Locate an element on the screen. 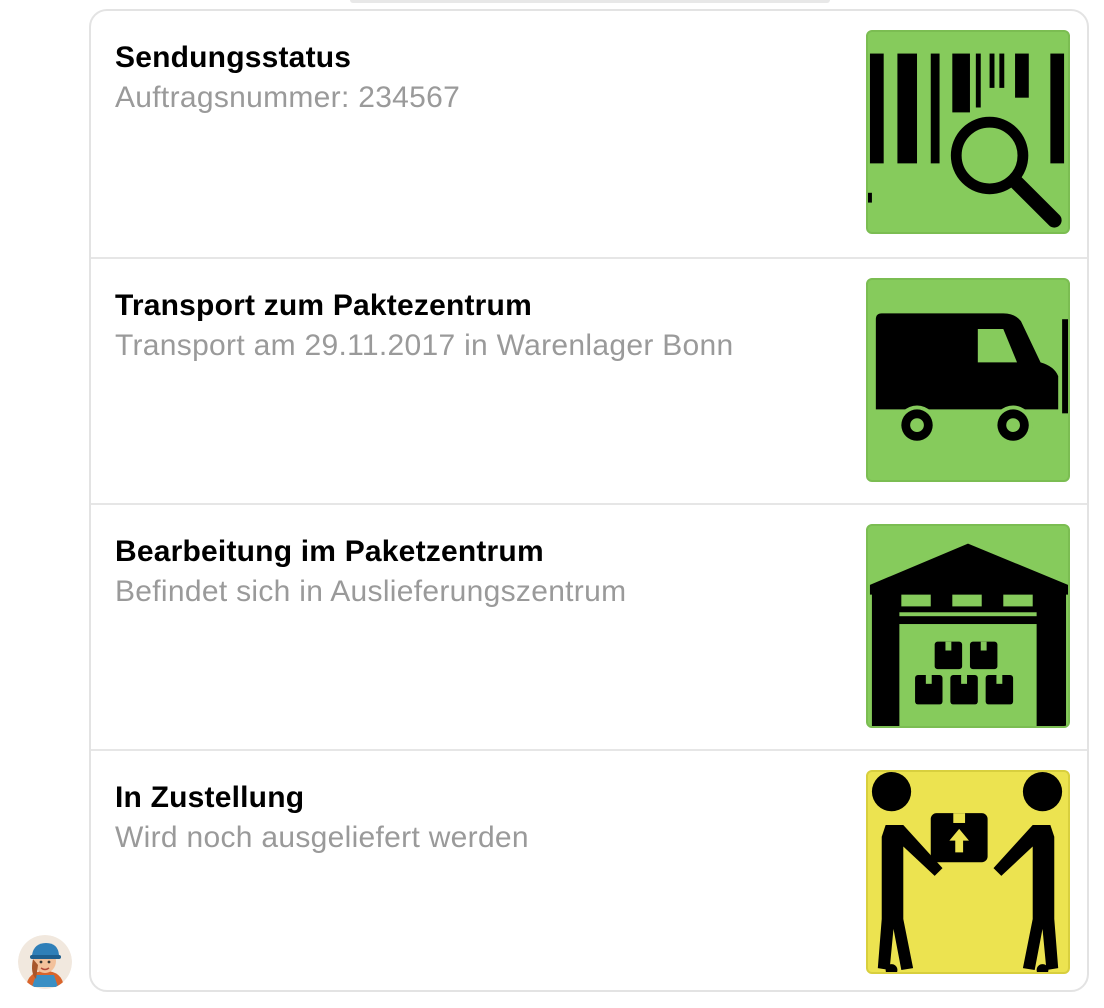 This screenshot has width=1104, height=1008. warehouse-icon is located at coordinates (968, 626).